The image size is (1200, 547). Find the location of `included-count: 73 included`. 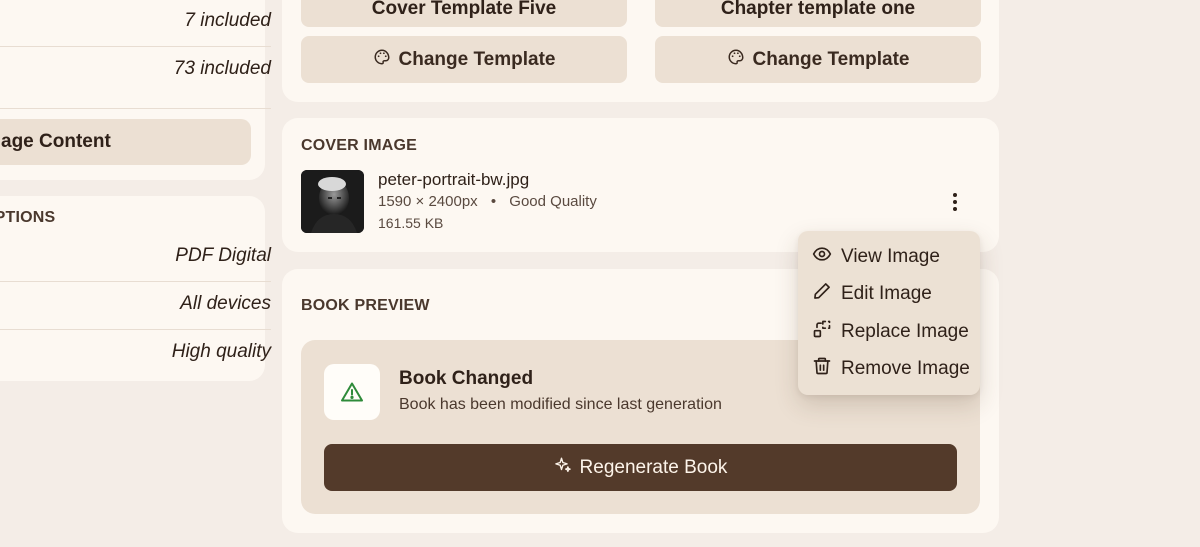

included-count: 73 included is located at coordinates (222, 68).